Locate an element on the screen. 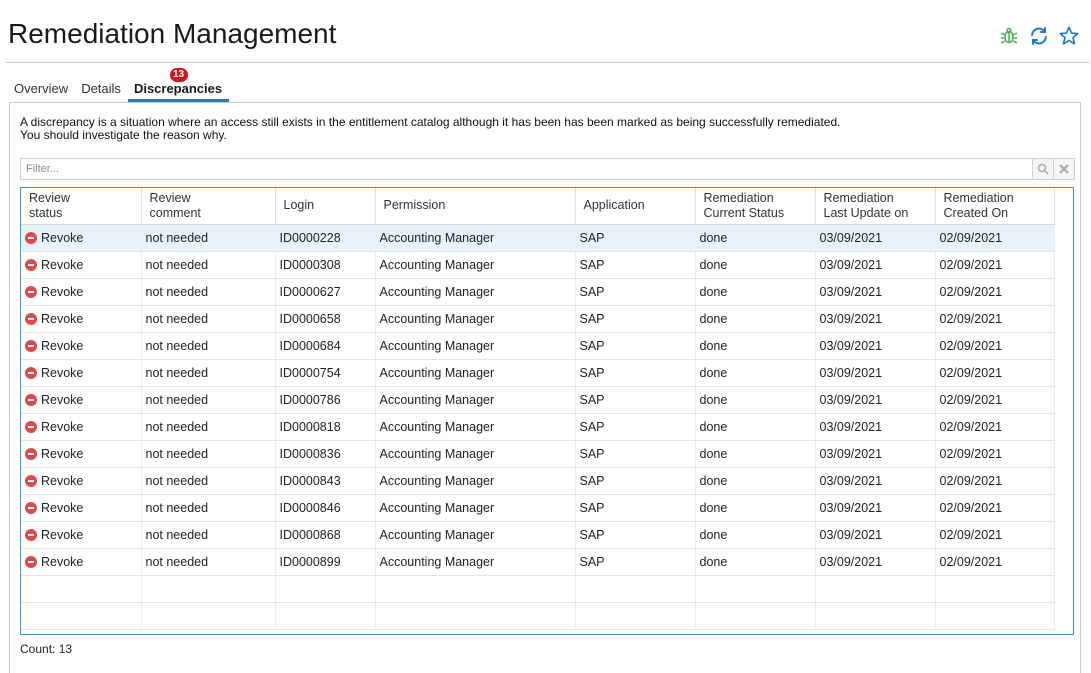  header-actions is located at coordinates (1039, 36).